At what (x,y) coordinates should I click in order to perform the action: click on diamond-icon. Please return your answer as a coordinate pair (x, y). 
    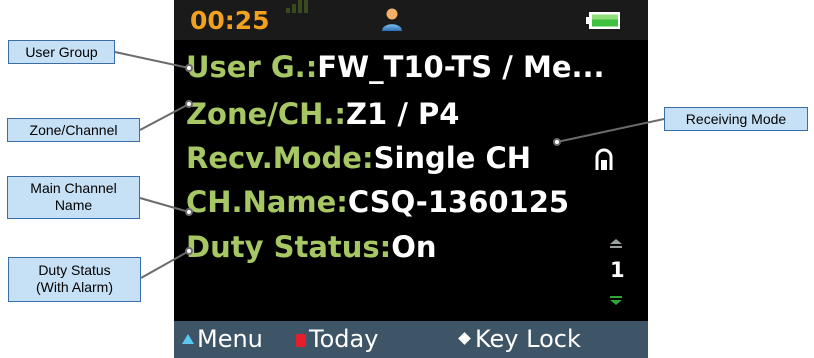
    Looking at the image, I should click on (464, 338).